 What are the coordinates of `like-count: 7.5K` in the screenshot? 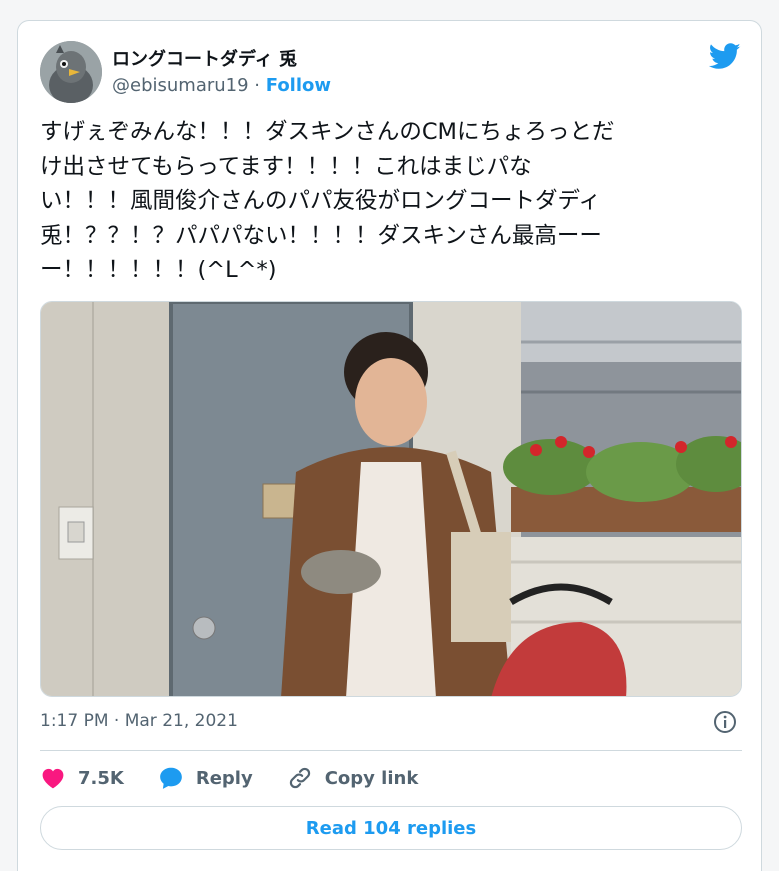 It's located at (101, 778).